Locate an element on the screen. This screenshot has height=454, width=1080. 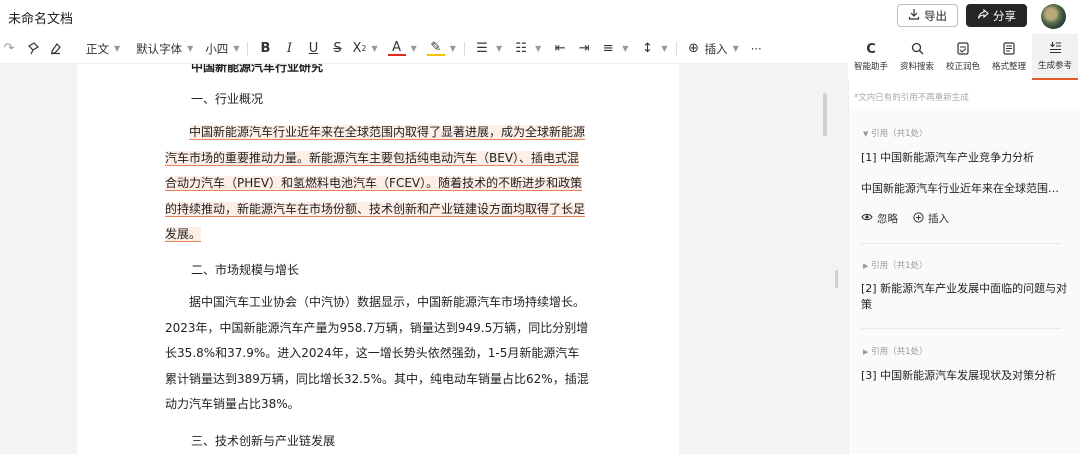
editor-scrollbar is located at coordinates (825, 114).